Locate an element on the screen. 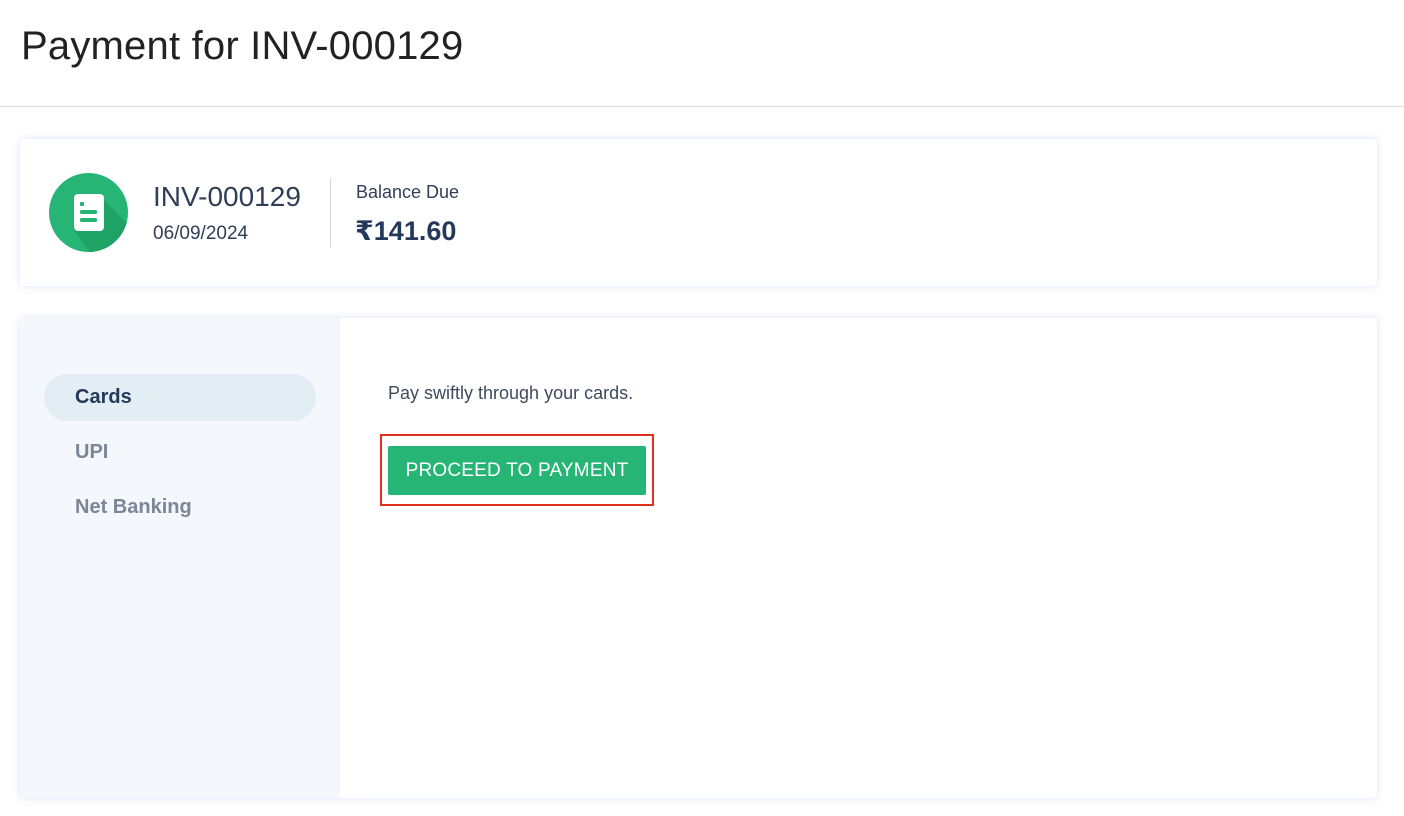  balance-due-label: Balance Due is located at coordinates (408, 192).